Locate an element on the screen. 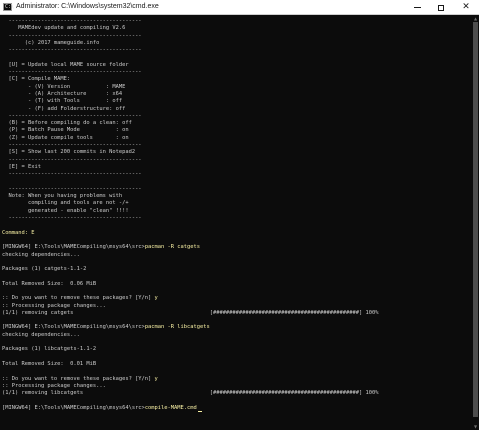 This screenshot has width=479, height=430. minimize-icon is located at coordinates (417, 7).